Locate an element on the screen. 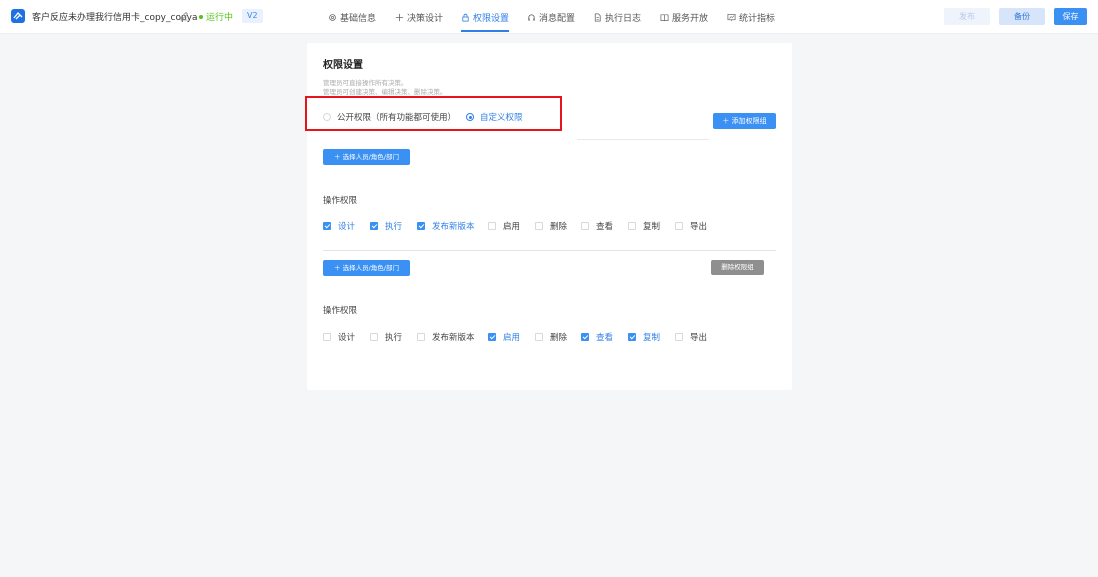 This screenshot has height=577, width=1098. radio-label: 自定义权限 is located at coordinates (501, 118).